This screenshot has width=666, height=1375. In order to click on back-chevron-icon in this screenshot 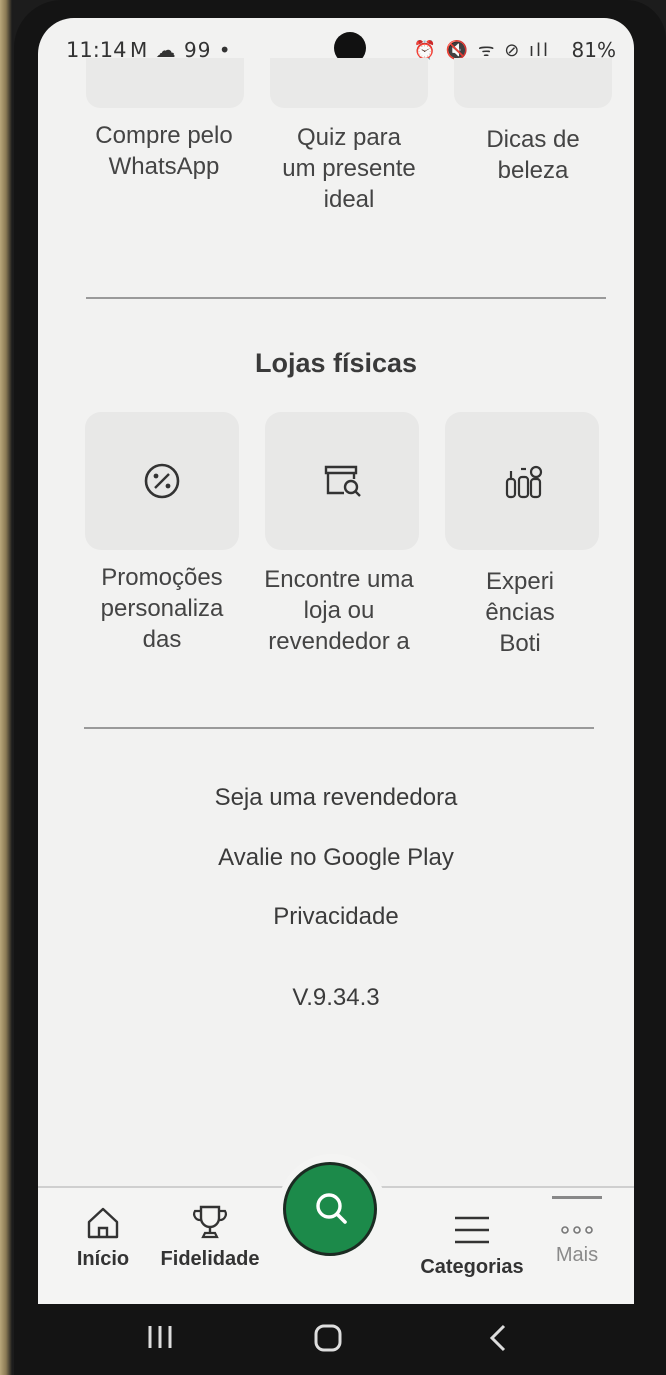, I will do `click(497, 1338)`.